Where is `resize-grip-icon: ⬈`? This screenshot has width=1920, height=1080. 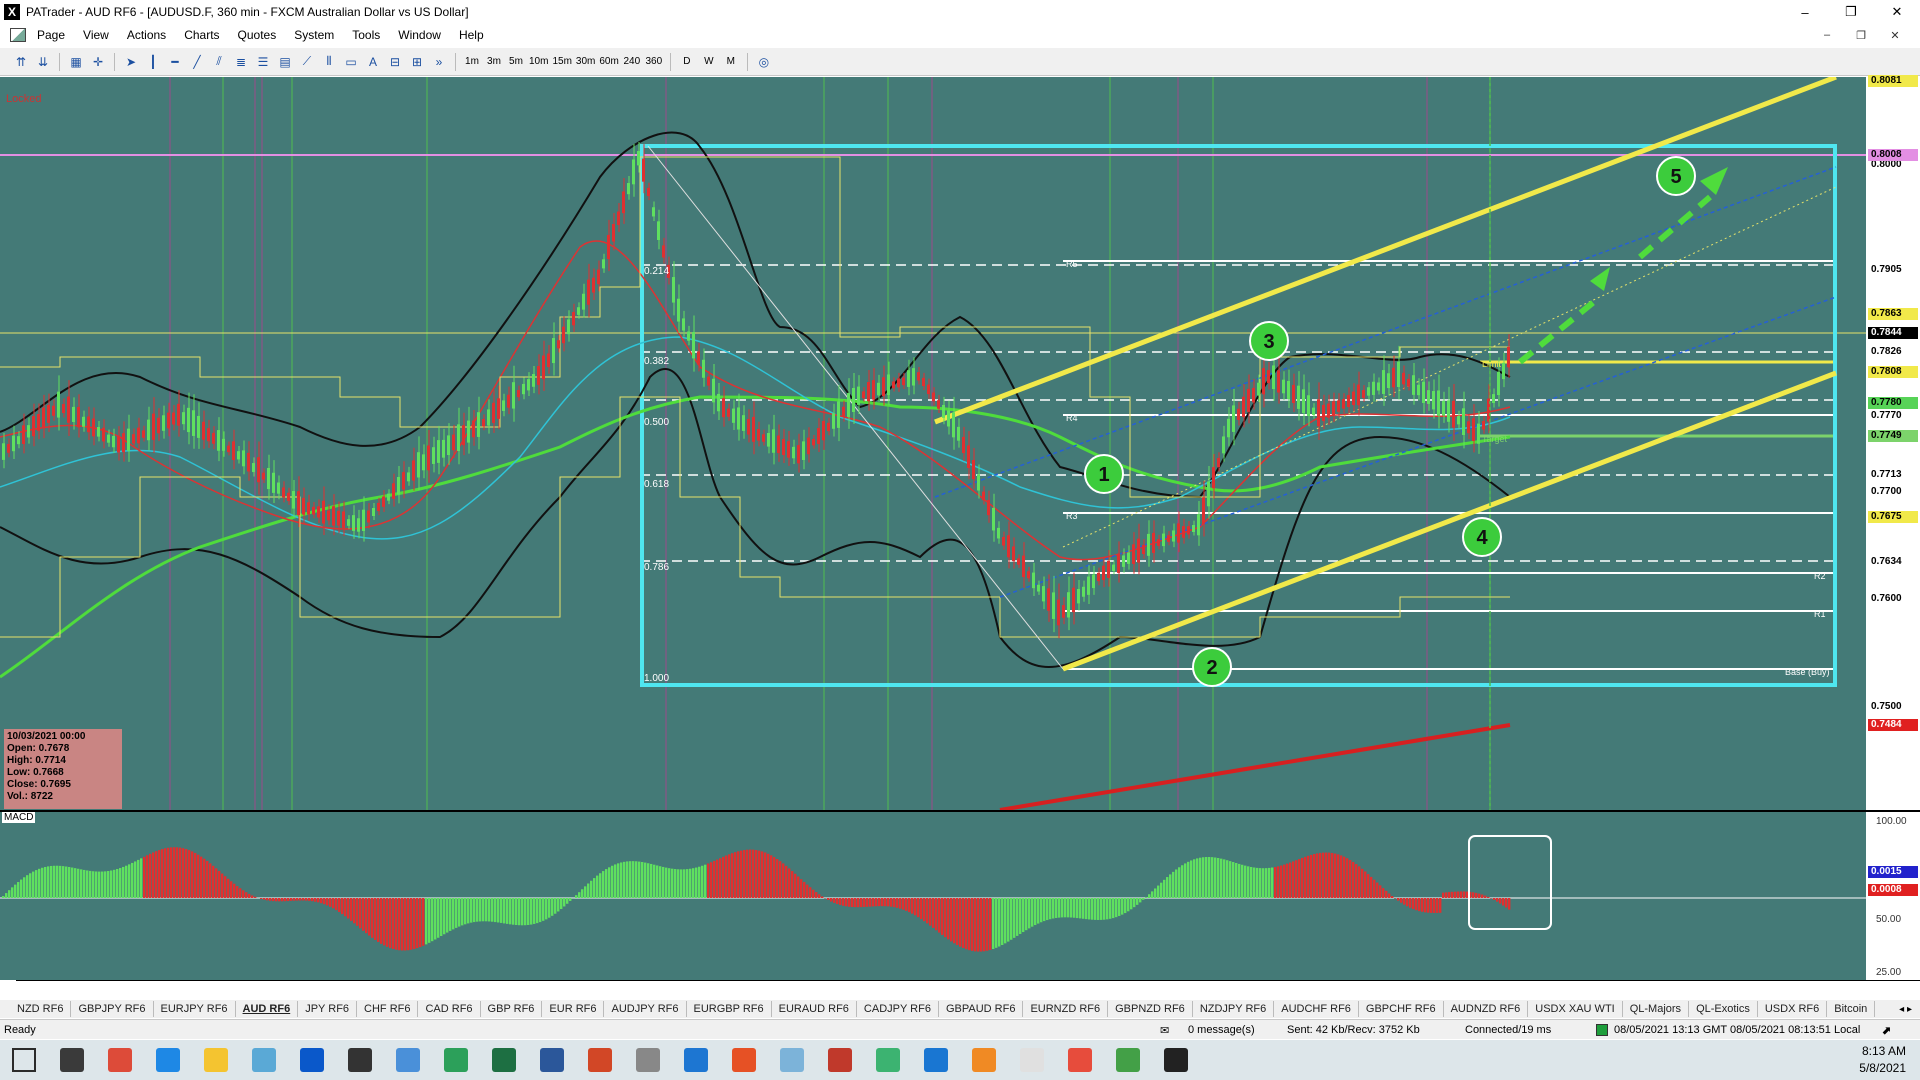 resize-grip-icon: ⬈ is located at coordinates (1886, 1030).